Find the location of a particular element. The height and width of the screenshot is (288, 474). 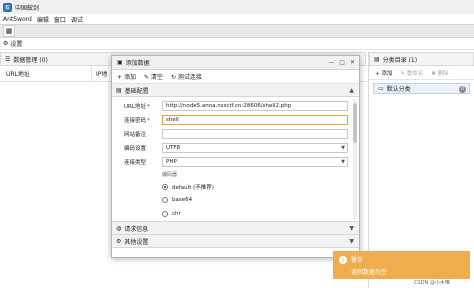

category-item-label: 默认分类 is located at coordinates (398, 89).